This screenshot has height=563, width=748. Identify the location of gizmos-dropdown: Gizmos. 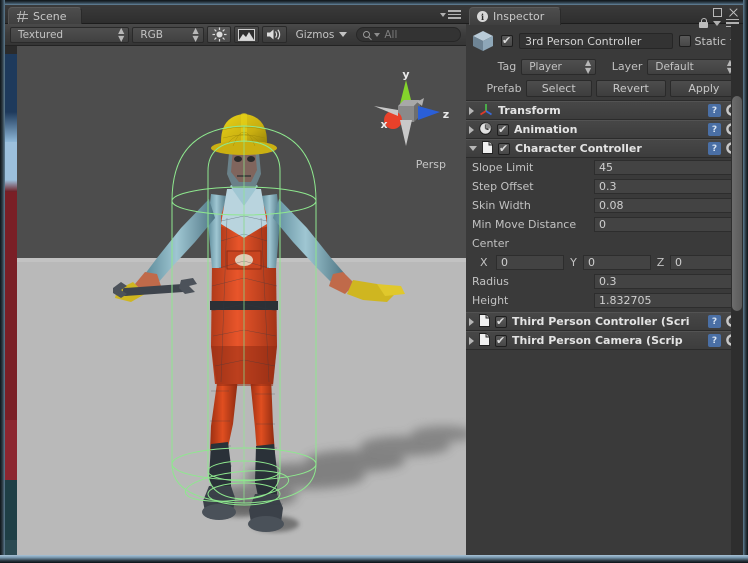
(322, 34).